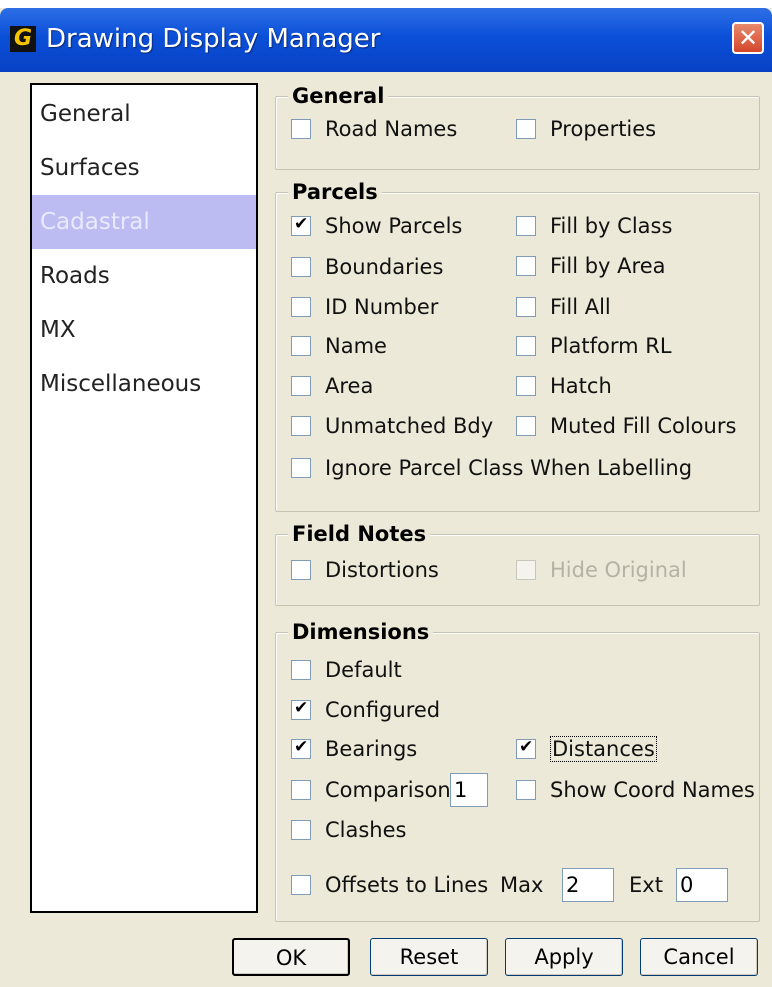  I want to click on hide-original-checkbox: Hide Original, so click(601, 570).